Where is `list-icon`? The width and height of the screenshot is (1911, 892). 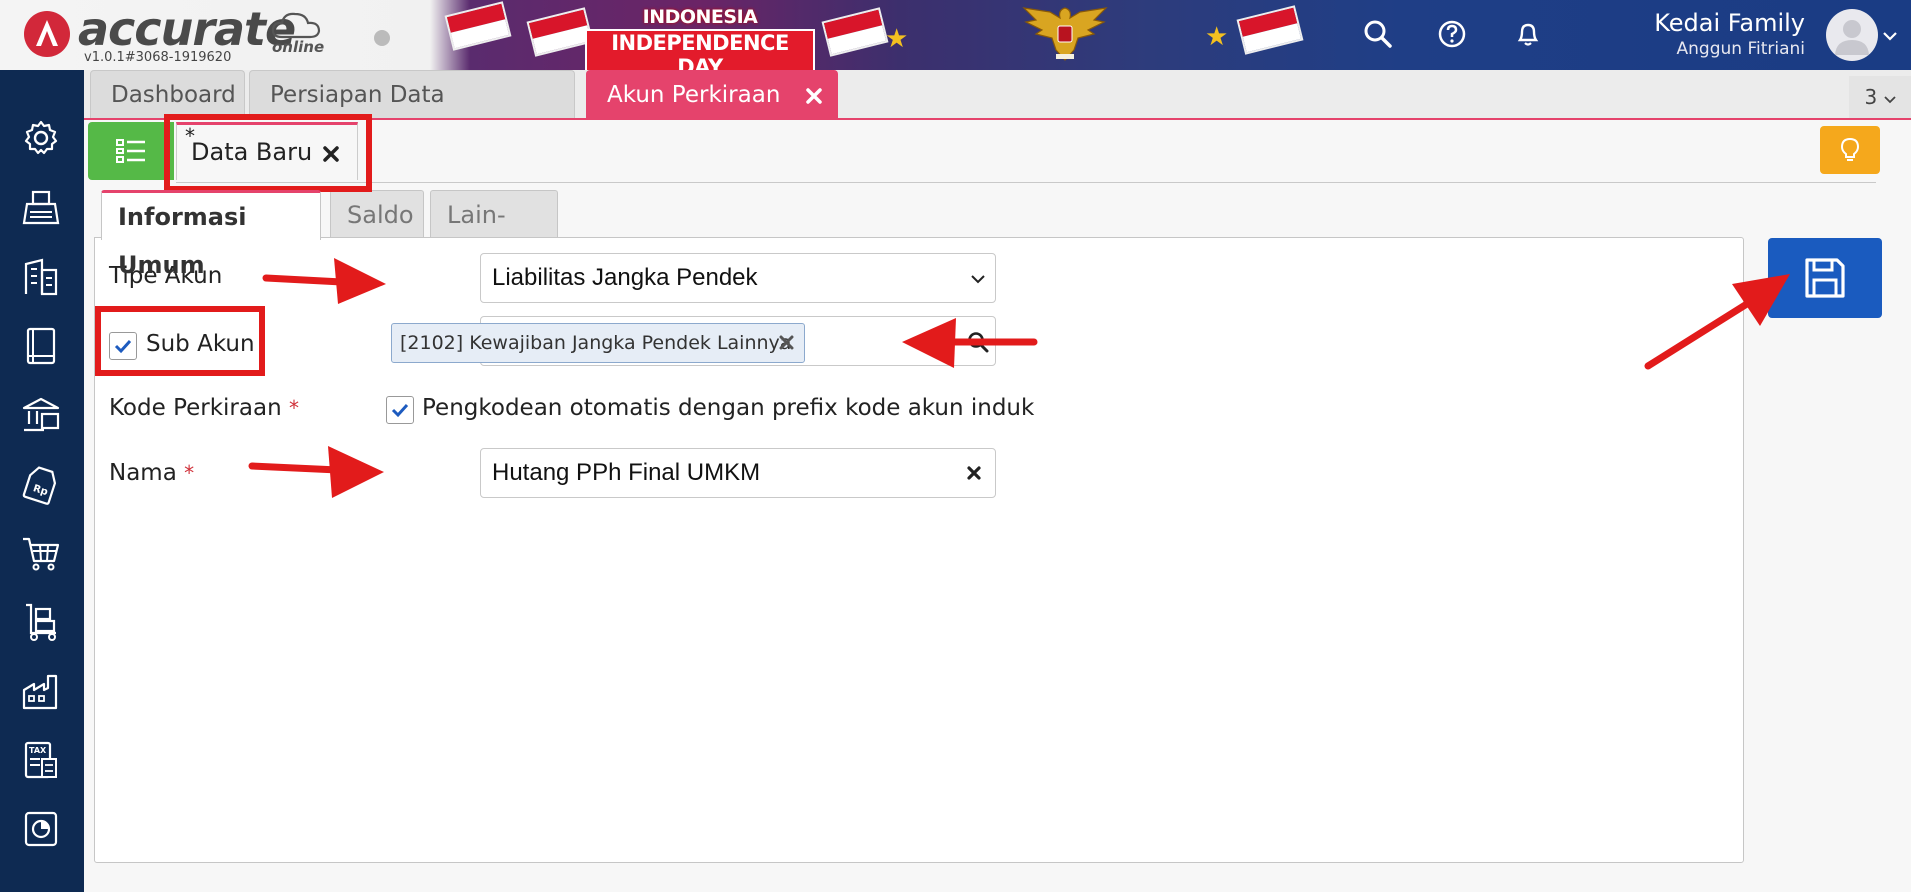
list-icon is located at coordinates (130, 151).